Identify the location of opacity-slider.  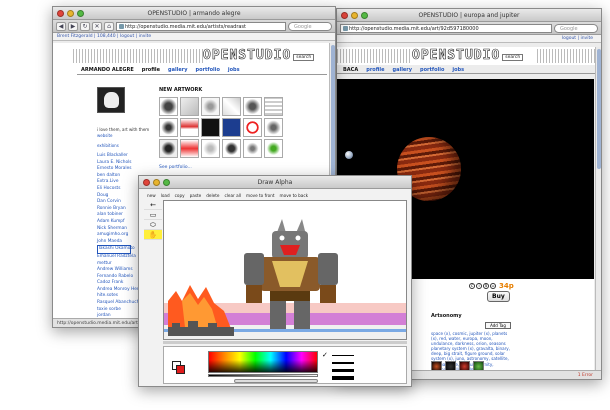
(276, 381).